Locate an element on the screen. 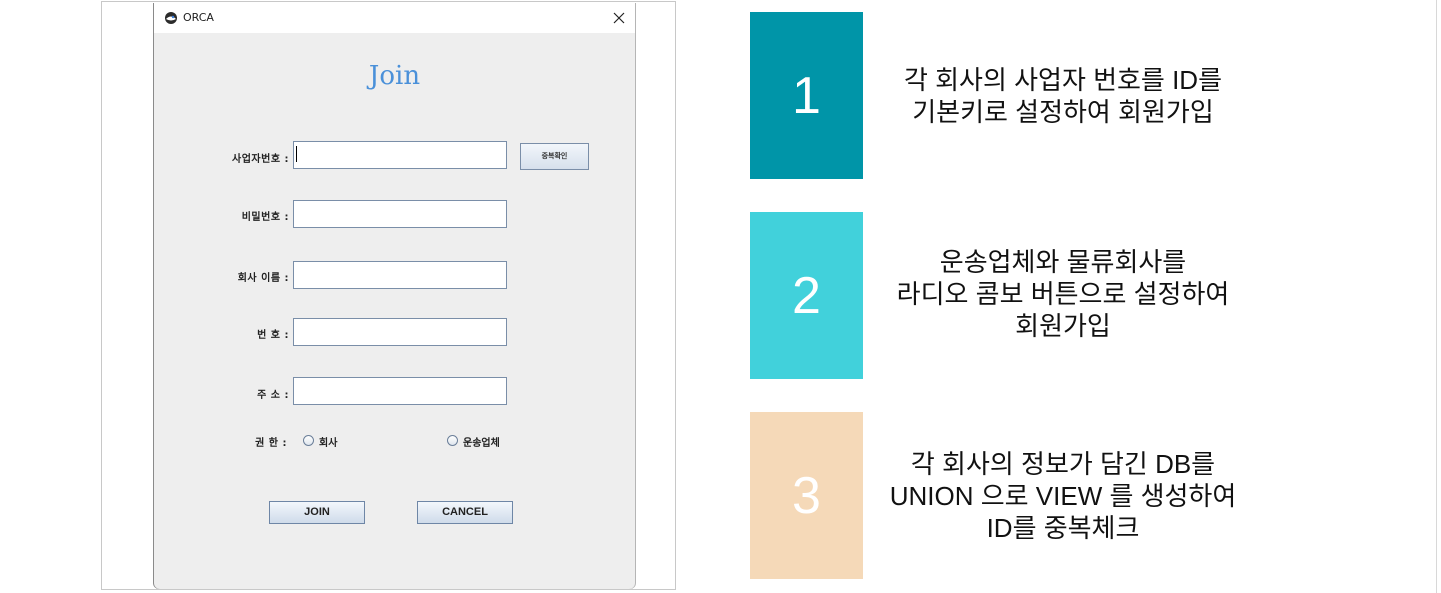 The width and height of the screenshot is (1441, 593). role-radio-company is located at coordinates (308, 440).